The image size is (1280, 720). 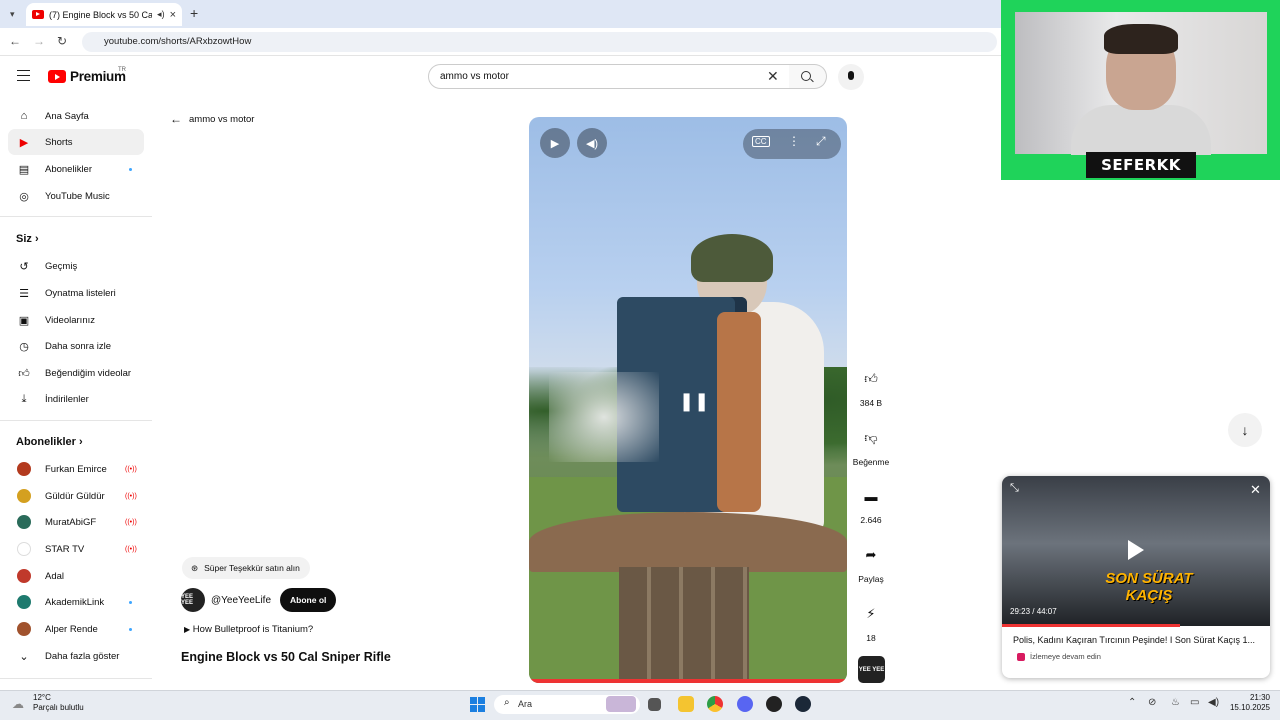 I want to click on sidebar-item-label: Videolarınız, so click(x=70, y=320).